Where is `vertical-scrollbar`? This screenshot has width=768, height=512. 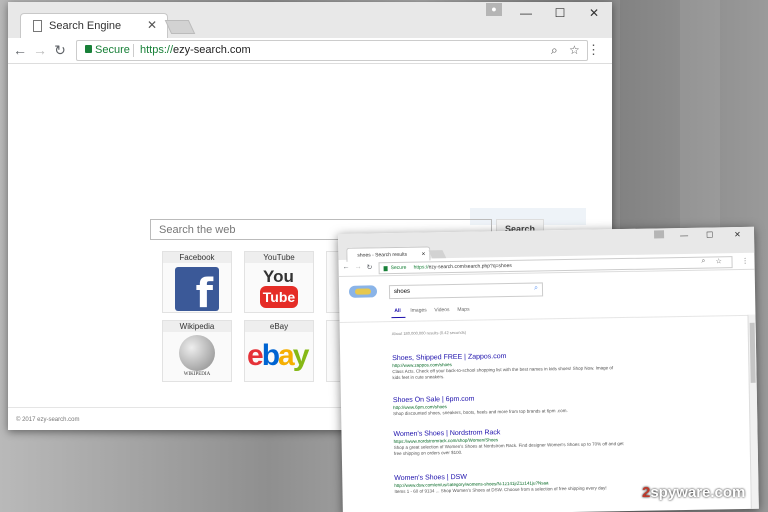 vertical-scrollbar is located at coordinates (753, 411).